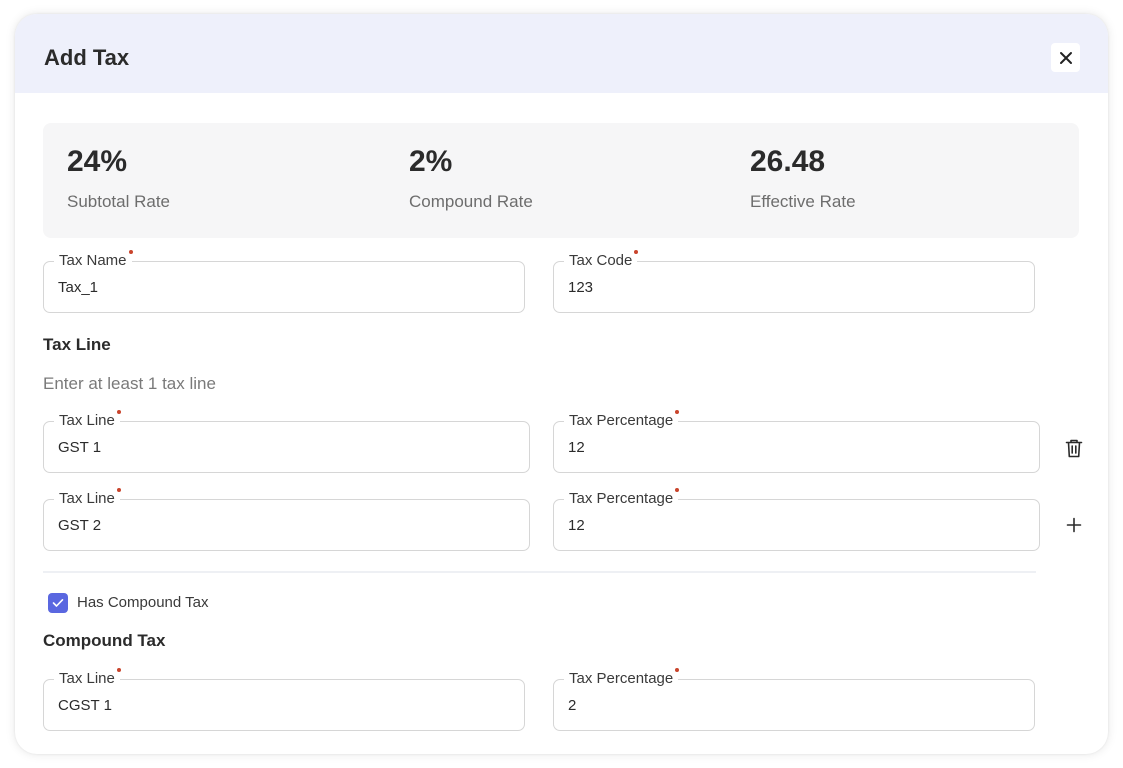 Image resolution: width=1123 pixels, height=768 pixels. What do you see at coordinates (93, 260) in the screenshot?
I see `tax-name-label: Tax Name` at bounding box center [93, 260].